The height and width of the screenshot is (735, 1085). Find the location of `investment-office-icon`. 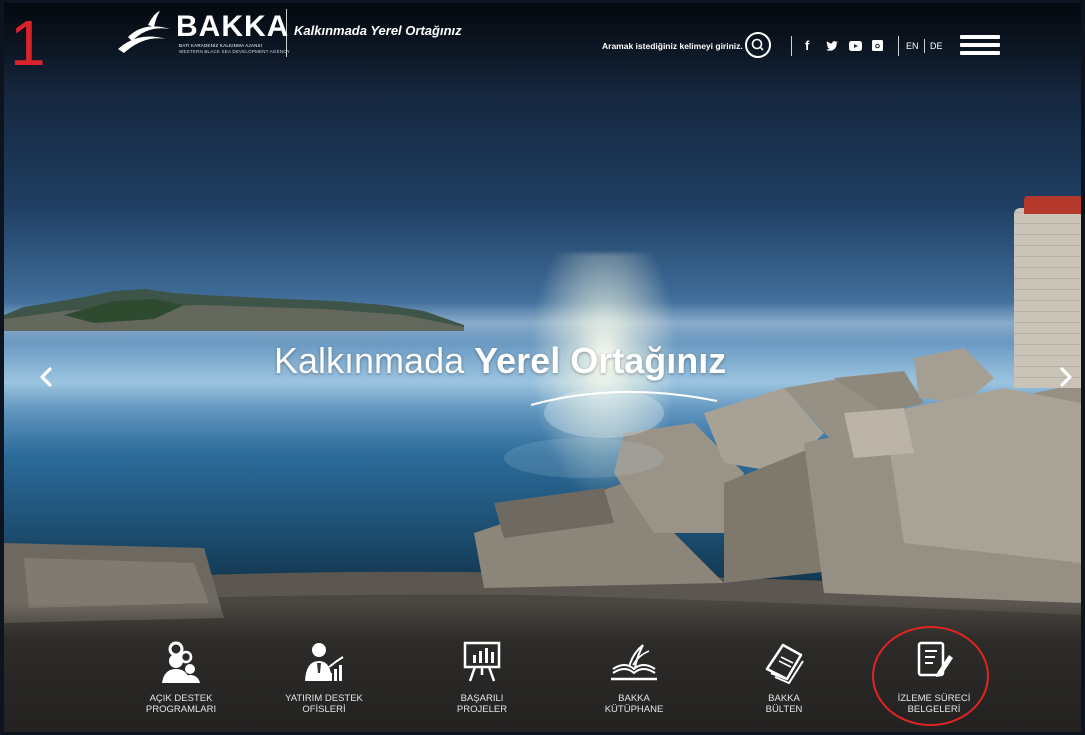

investment-office-icon is located at coordinates (324, 662).